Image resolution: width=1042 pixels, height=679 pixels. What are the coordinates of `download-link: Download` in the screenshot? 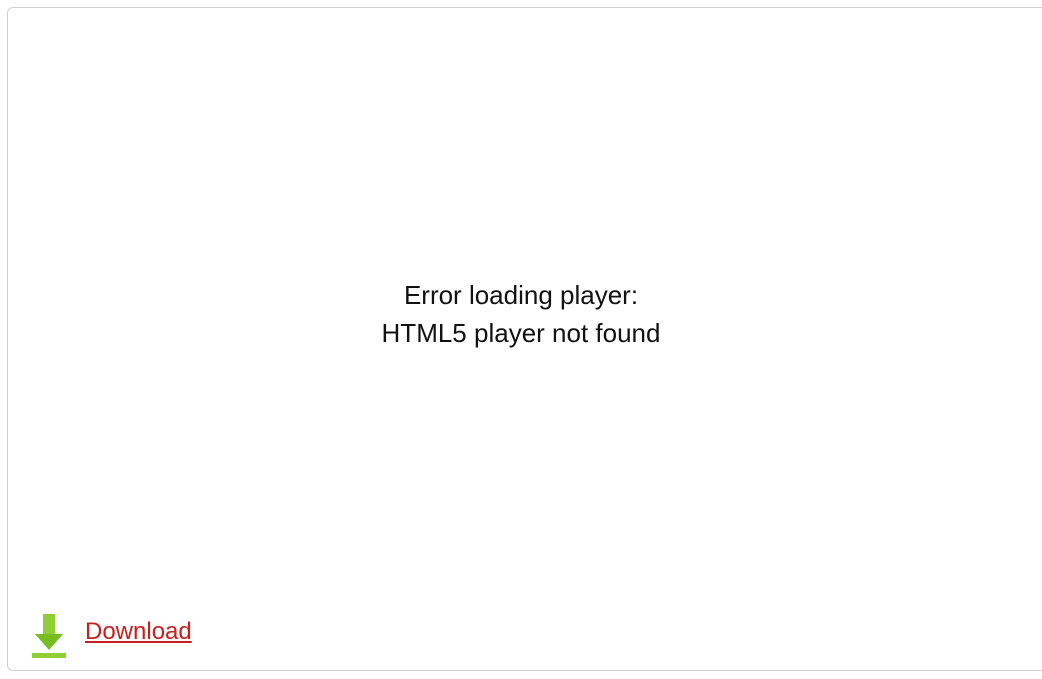 It's located at (138, 632).